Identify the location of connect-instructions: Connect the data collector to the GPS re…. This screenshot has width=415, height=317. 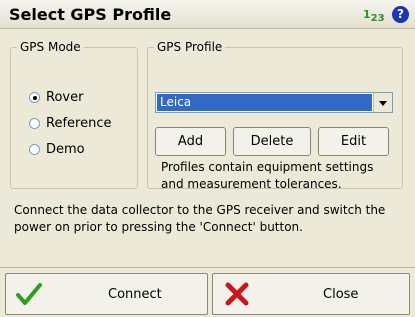
(200, 218).